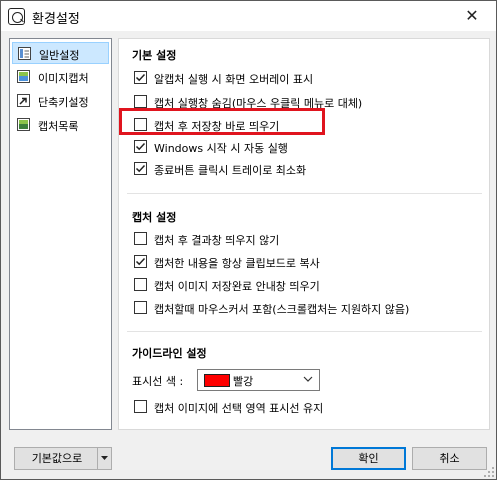 The image size is (497, 480). Describe the element at coordinates (56, 19) in the screenshot. I see `window-title: 환경설정` at that location.